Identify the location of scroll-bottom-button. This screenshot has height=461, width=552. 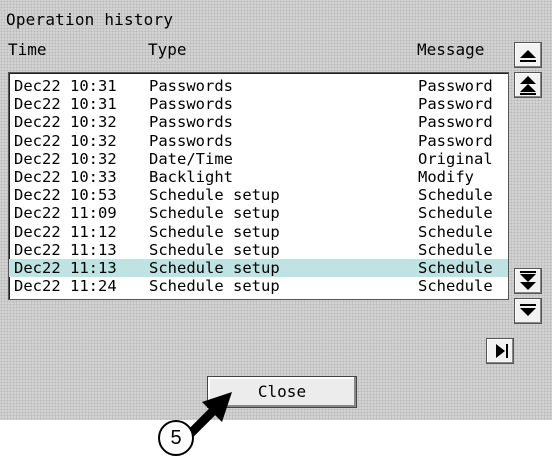
(528, 281).